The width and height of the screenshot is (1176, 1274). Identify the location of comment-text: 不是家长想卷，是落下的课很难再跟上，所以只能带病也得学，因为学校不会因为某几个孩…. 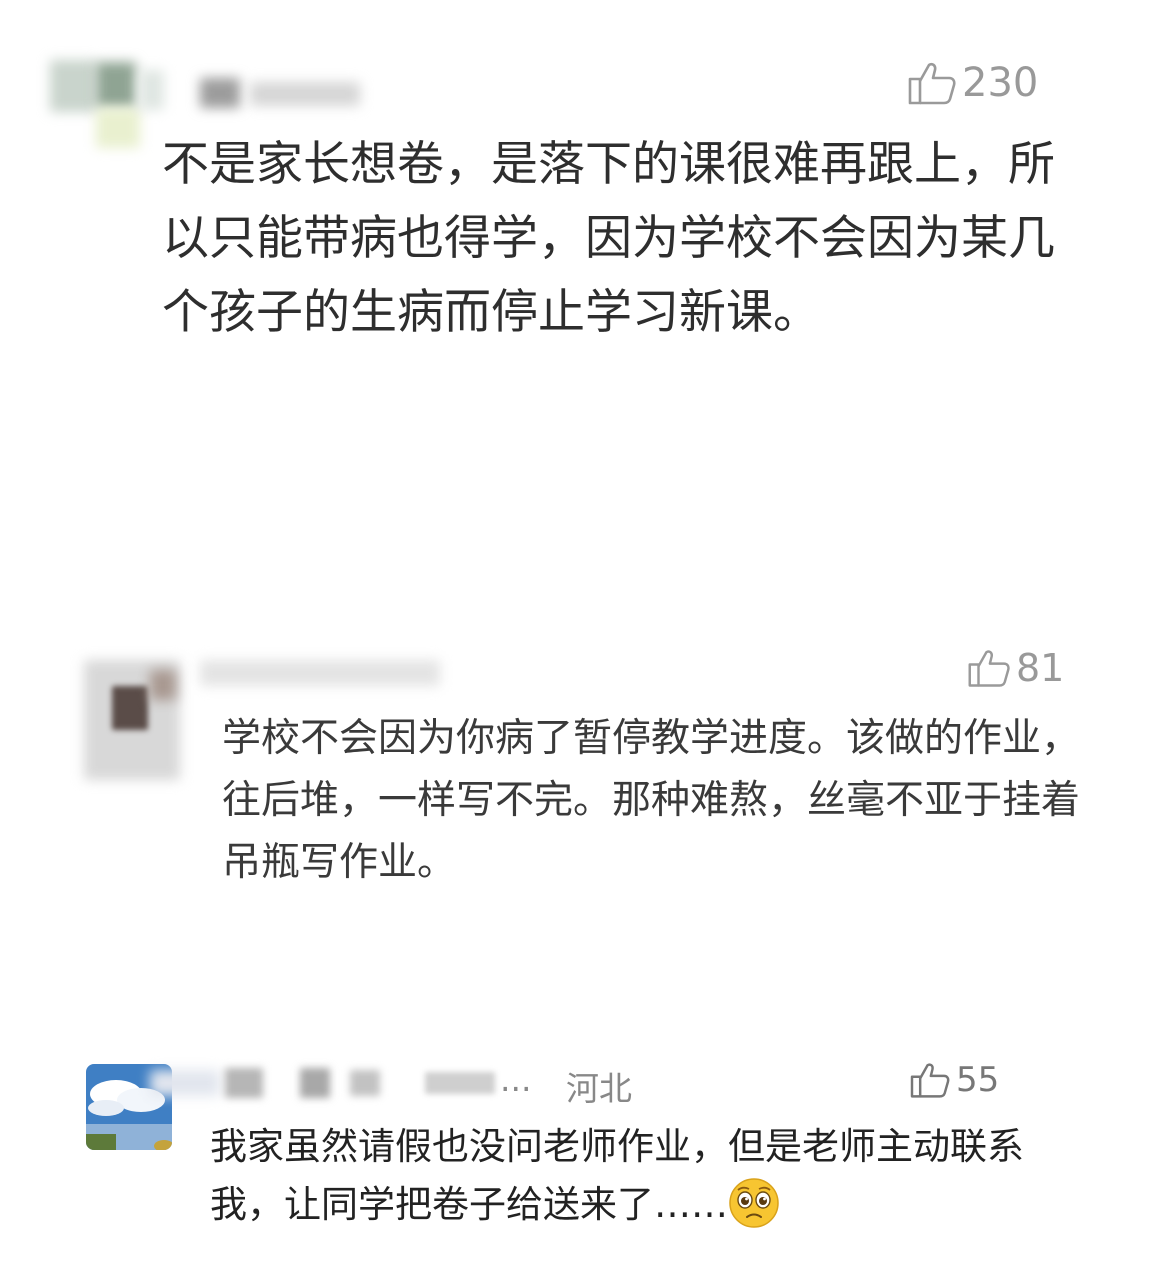
(608, 238).